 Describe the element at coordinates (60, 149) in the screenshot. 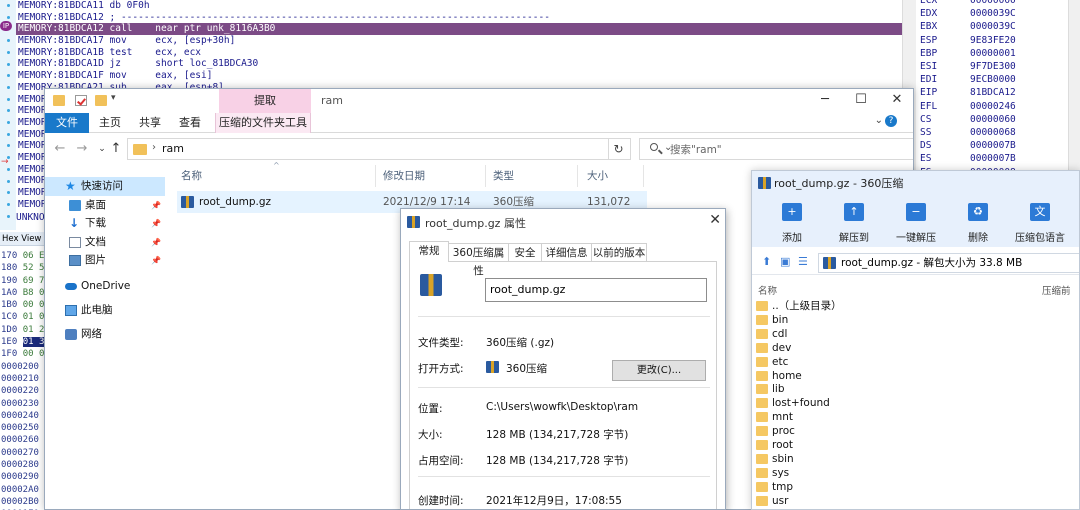

I see `back-button: ←` at that location.